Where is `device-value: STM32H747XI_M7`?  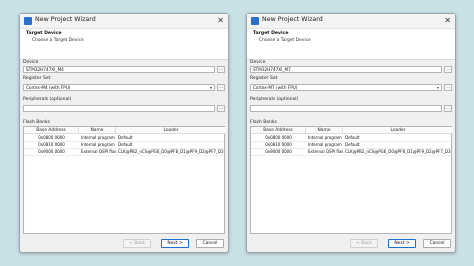
device-value: STM32H747XI_M7 is located at coordinates (272, 69).